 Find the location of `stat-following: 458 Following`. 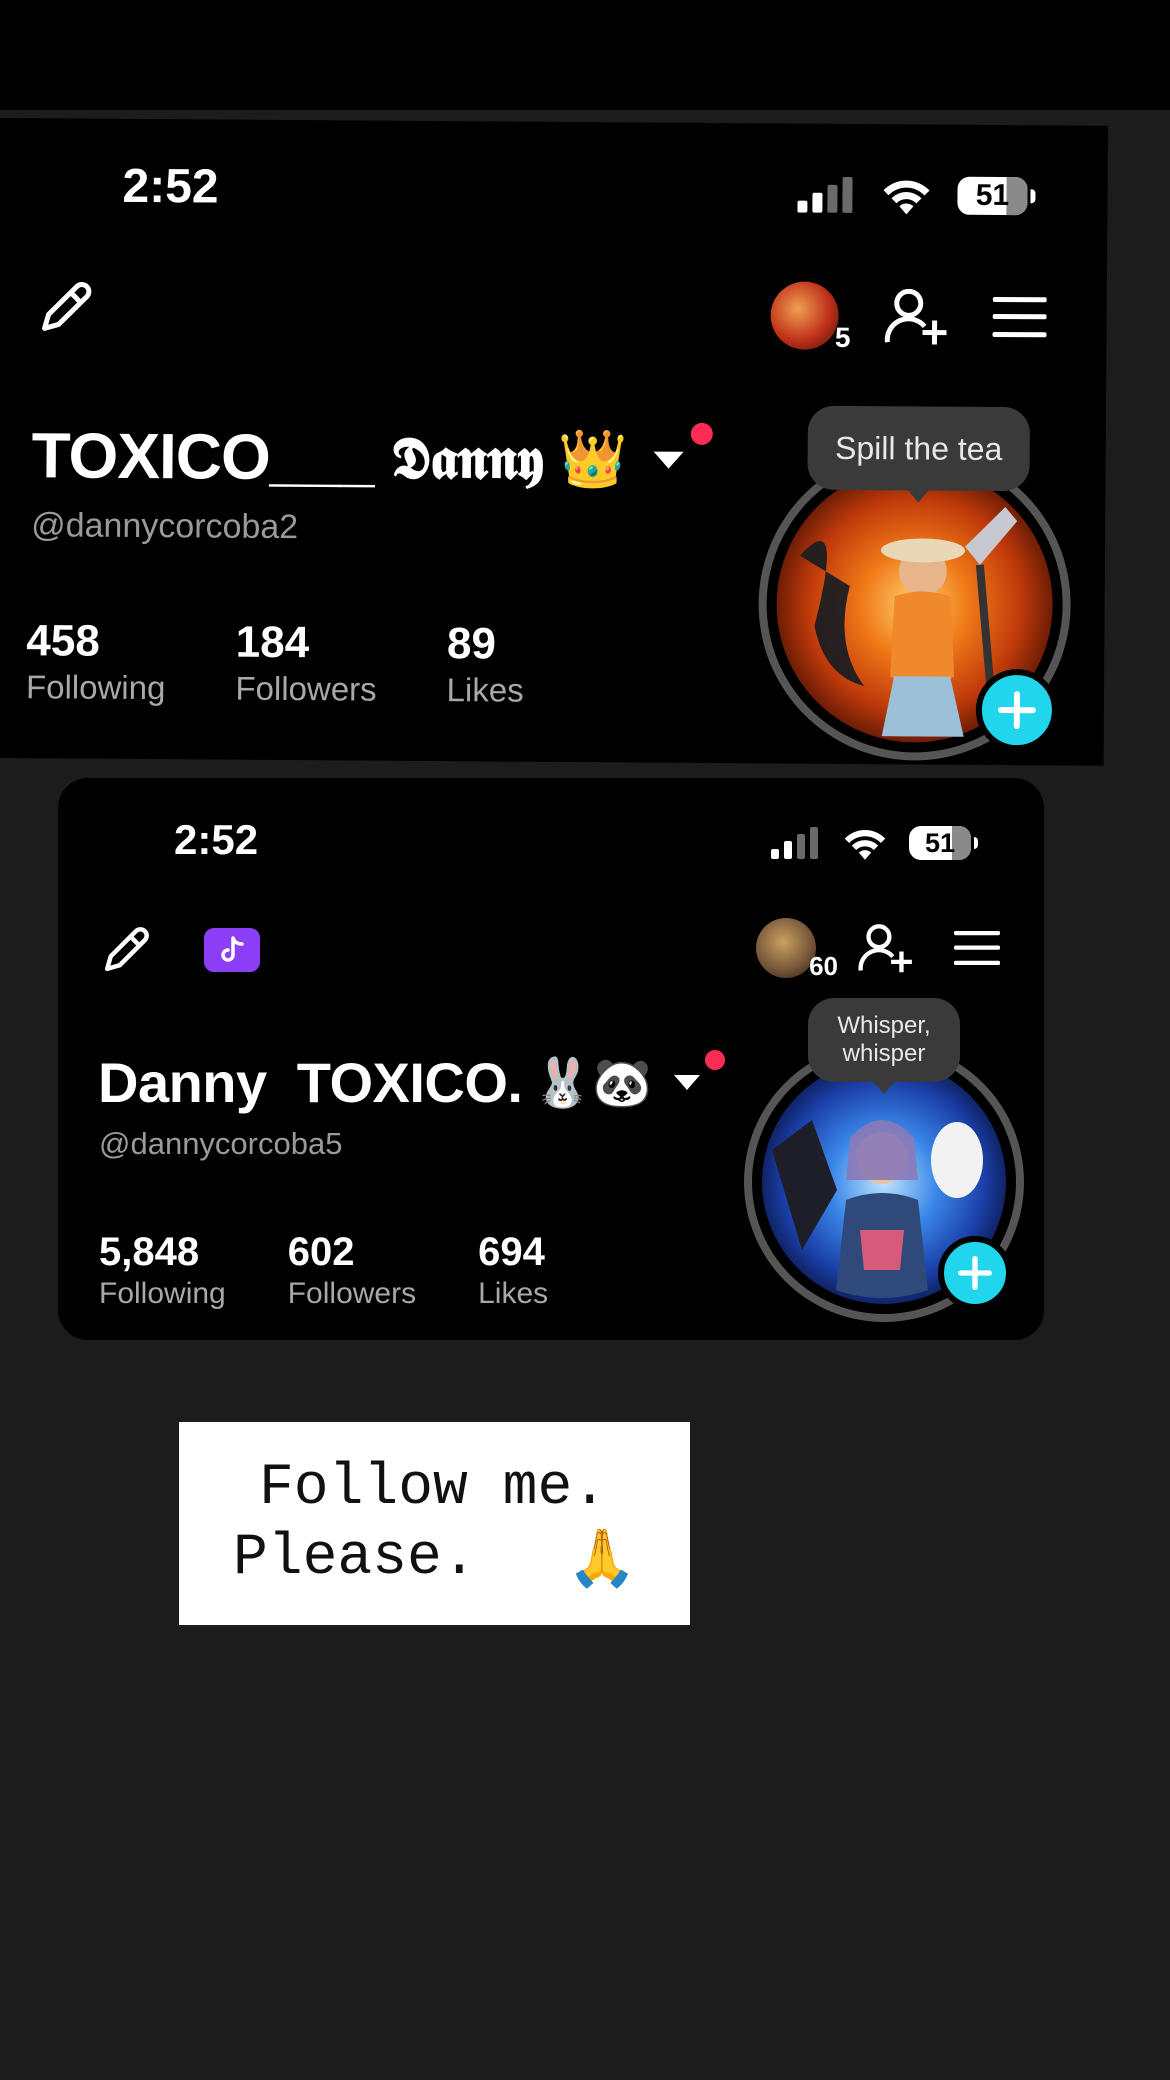

stat-following: 458 Following is located at coordinates (96, 661).